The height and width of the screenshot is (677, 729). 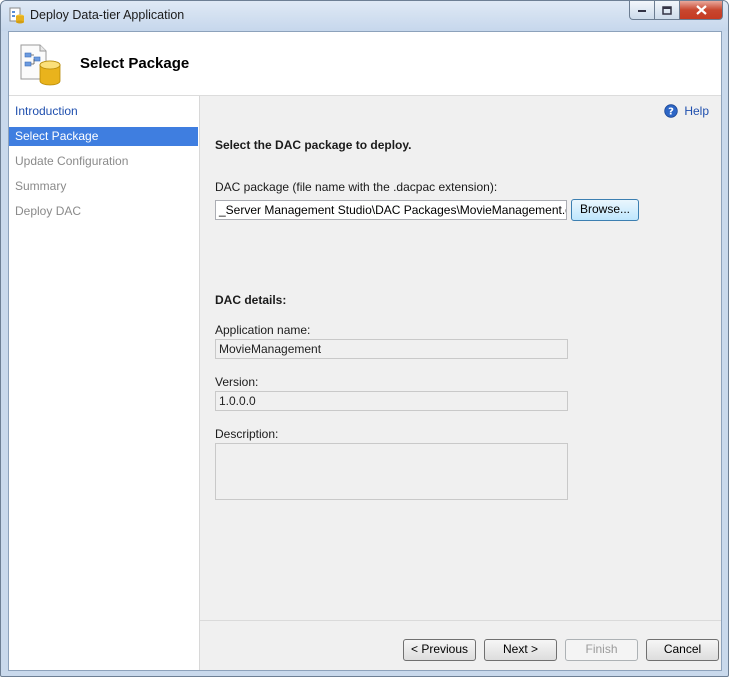 I want to click on description-label: Description:, so click(x=247, y=434).